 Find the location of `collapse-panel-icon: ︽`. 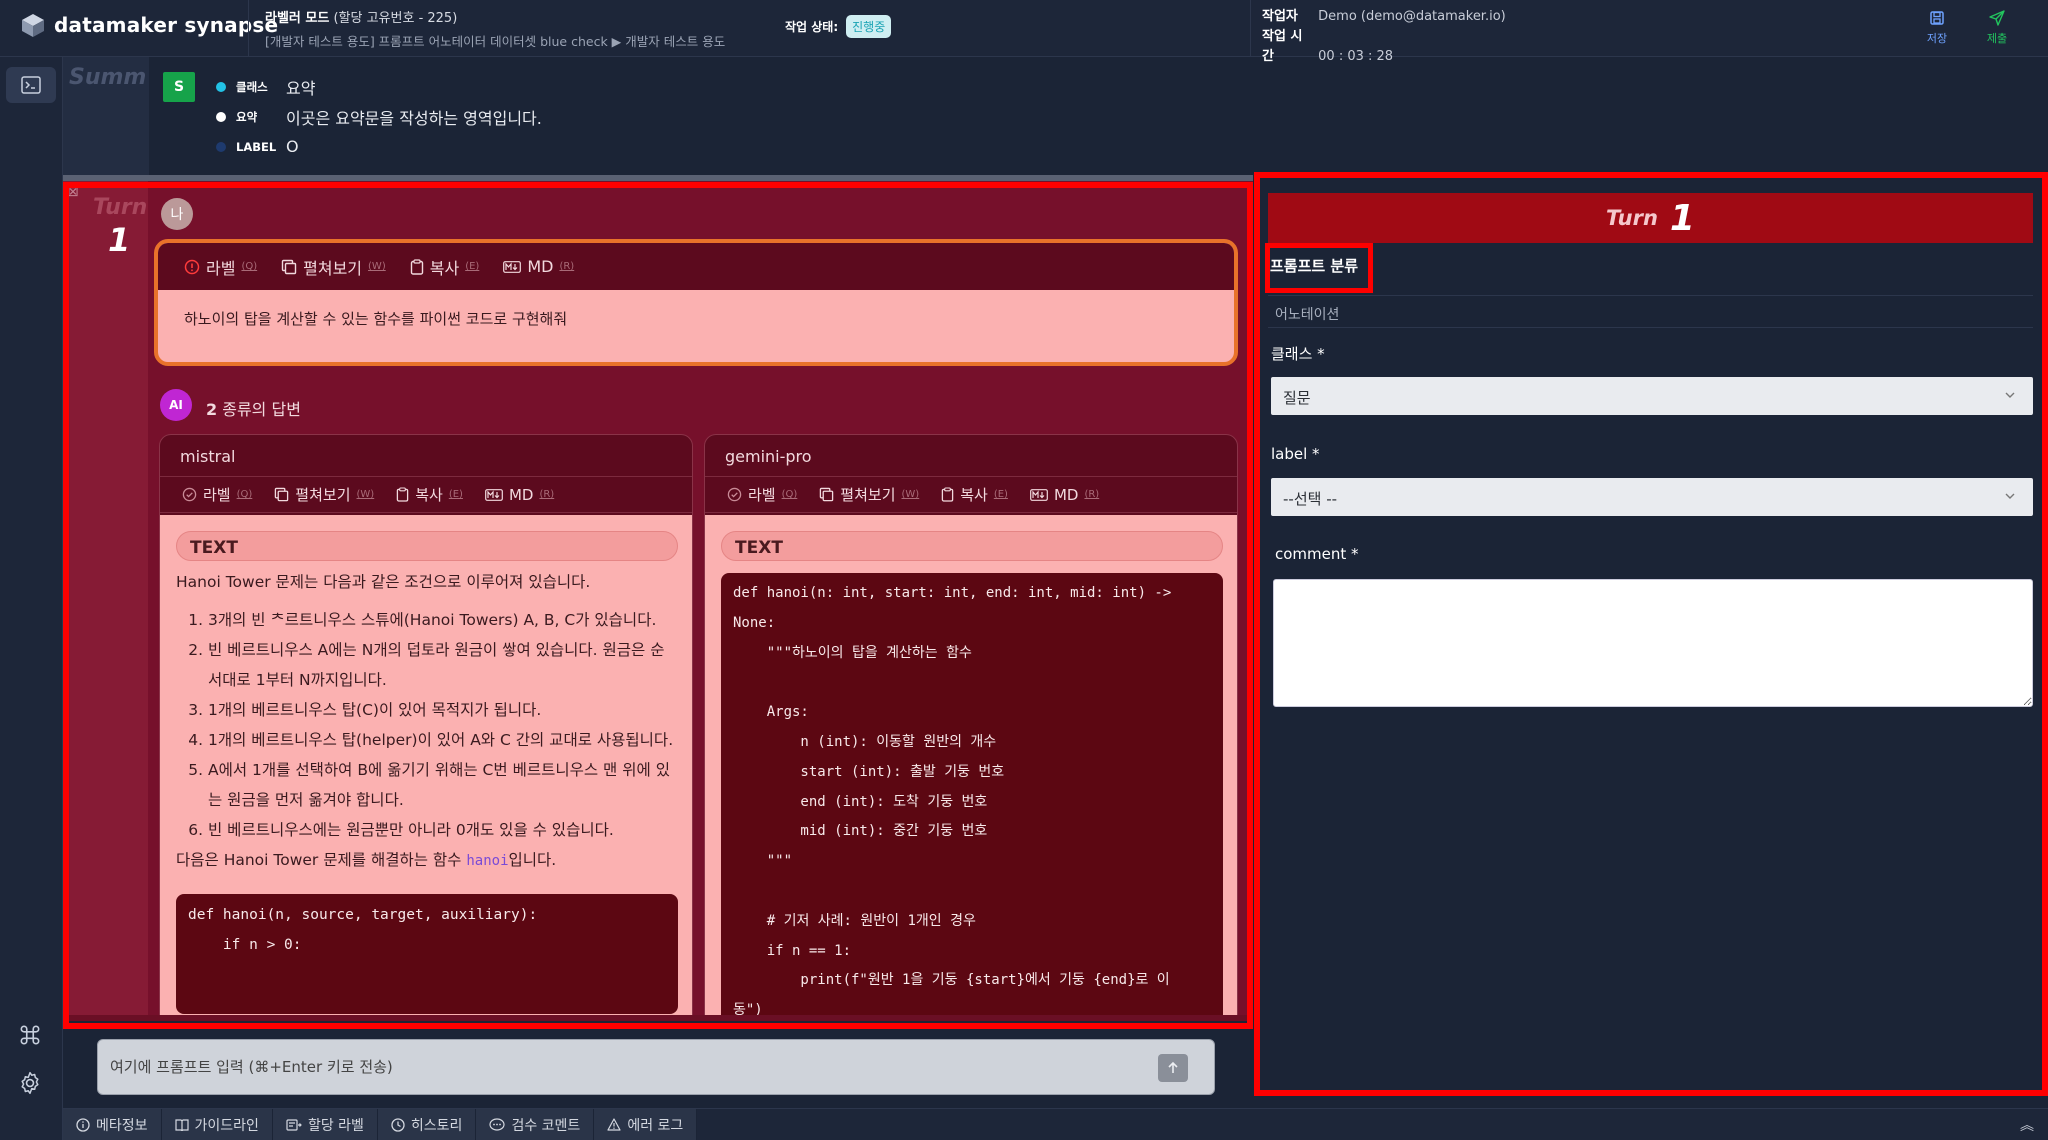

collapse-panel-icon: ︽ is located at coordinates (2027, 1125).